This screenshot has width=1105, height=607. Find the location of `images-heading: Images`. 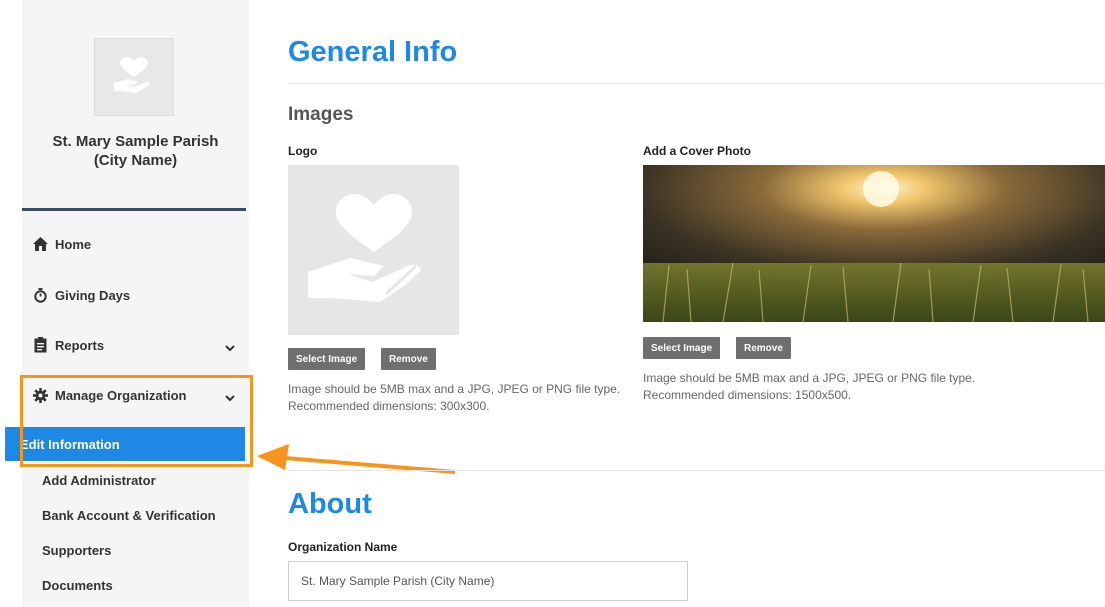

images-heading: Images is located at coordinates (321, 114).